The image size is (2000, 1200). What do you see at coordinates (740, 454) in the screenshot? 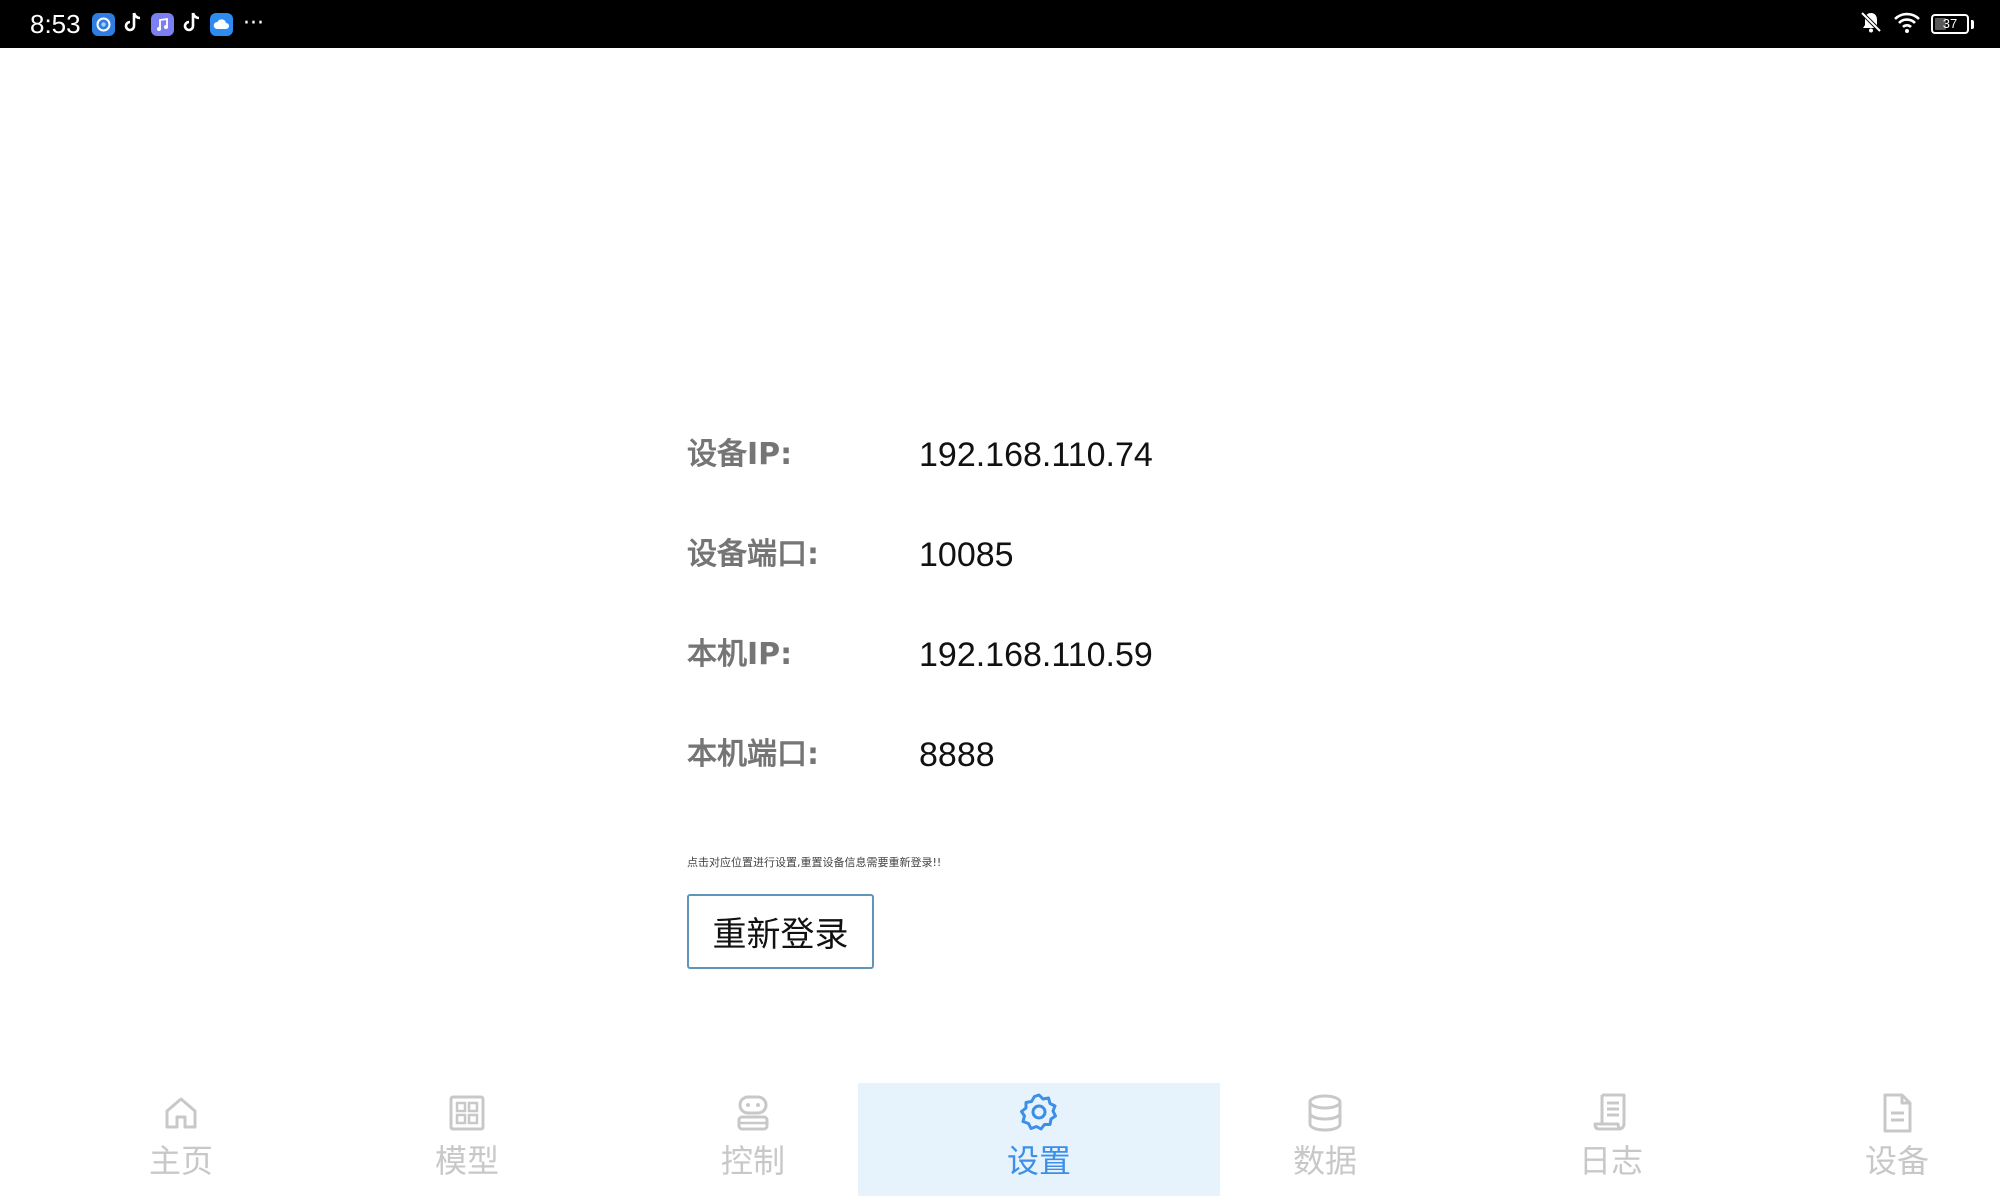
I see `device-ip-label: 设备IP:` at bounding box center [740, 454].